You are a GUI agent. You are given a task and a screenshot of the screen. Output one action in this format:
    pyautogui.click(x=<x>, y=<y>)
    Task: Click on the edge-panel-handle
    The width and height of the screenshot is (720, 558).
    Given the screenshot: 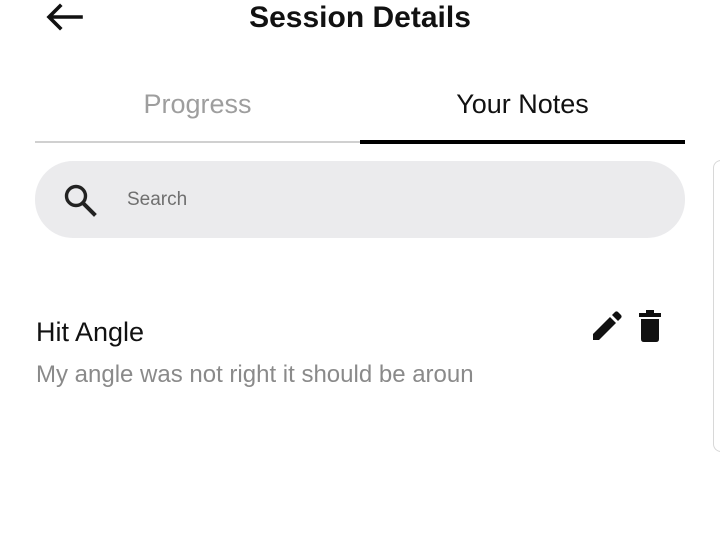 What is the action you would take?
    pyautogui.click(x=716, y=306)
    